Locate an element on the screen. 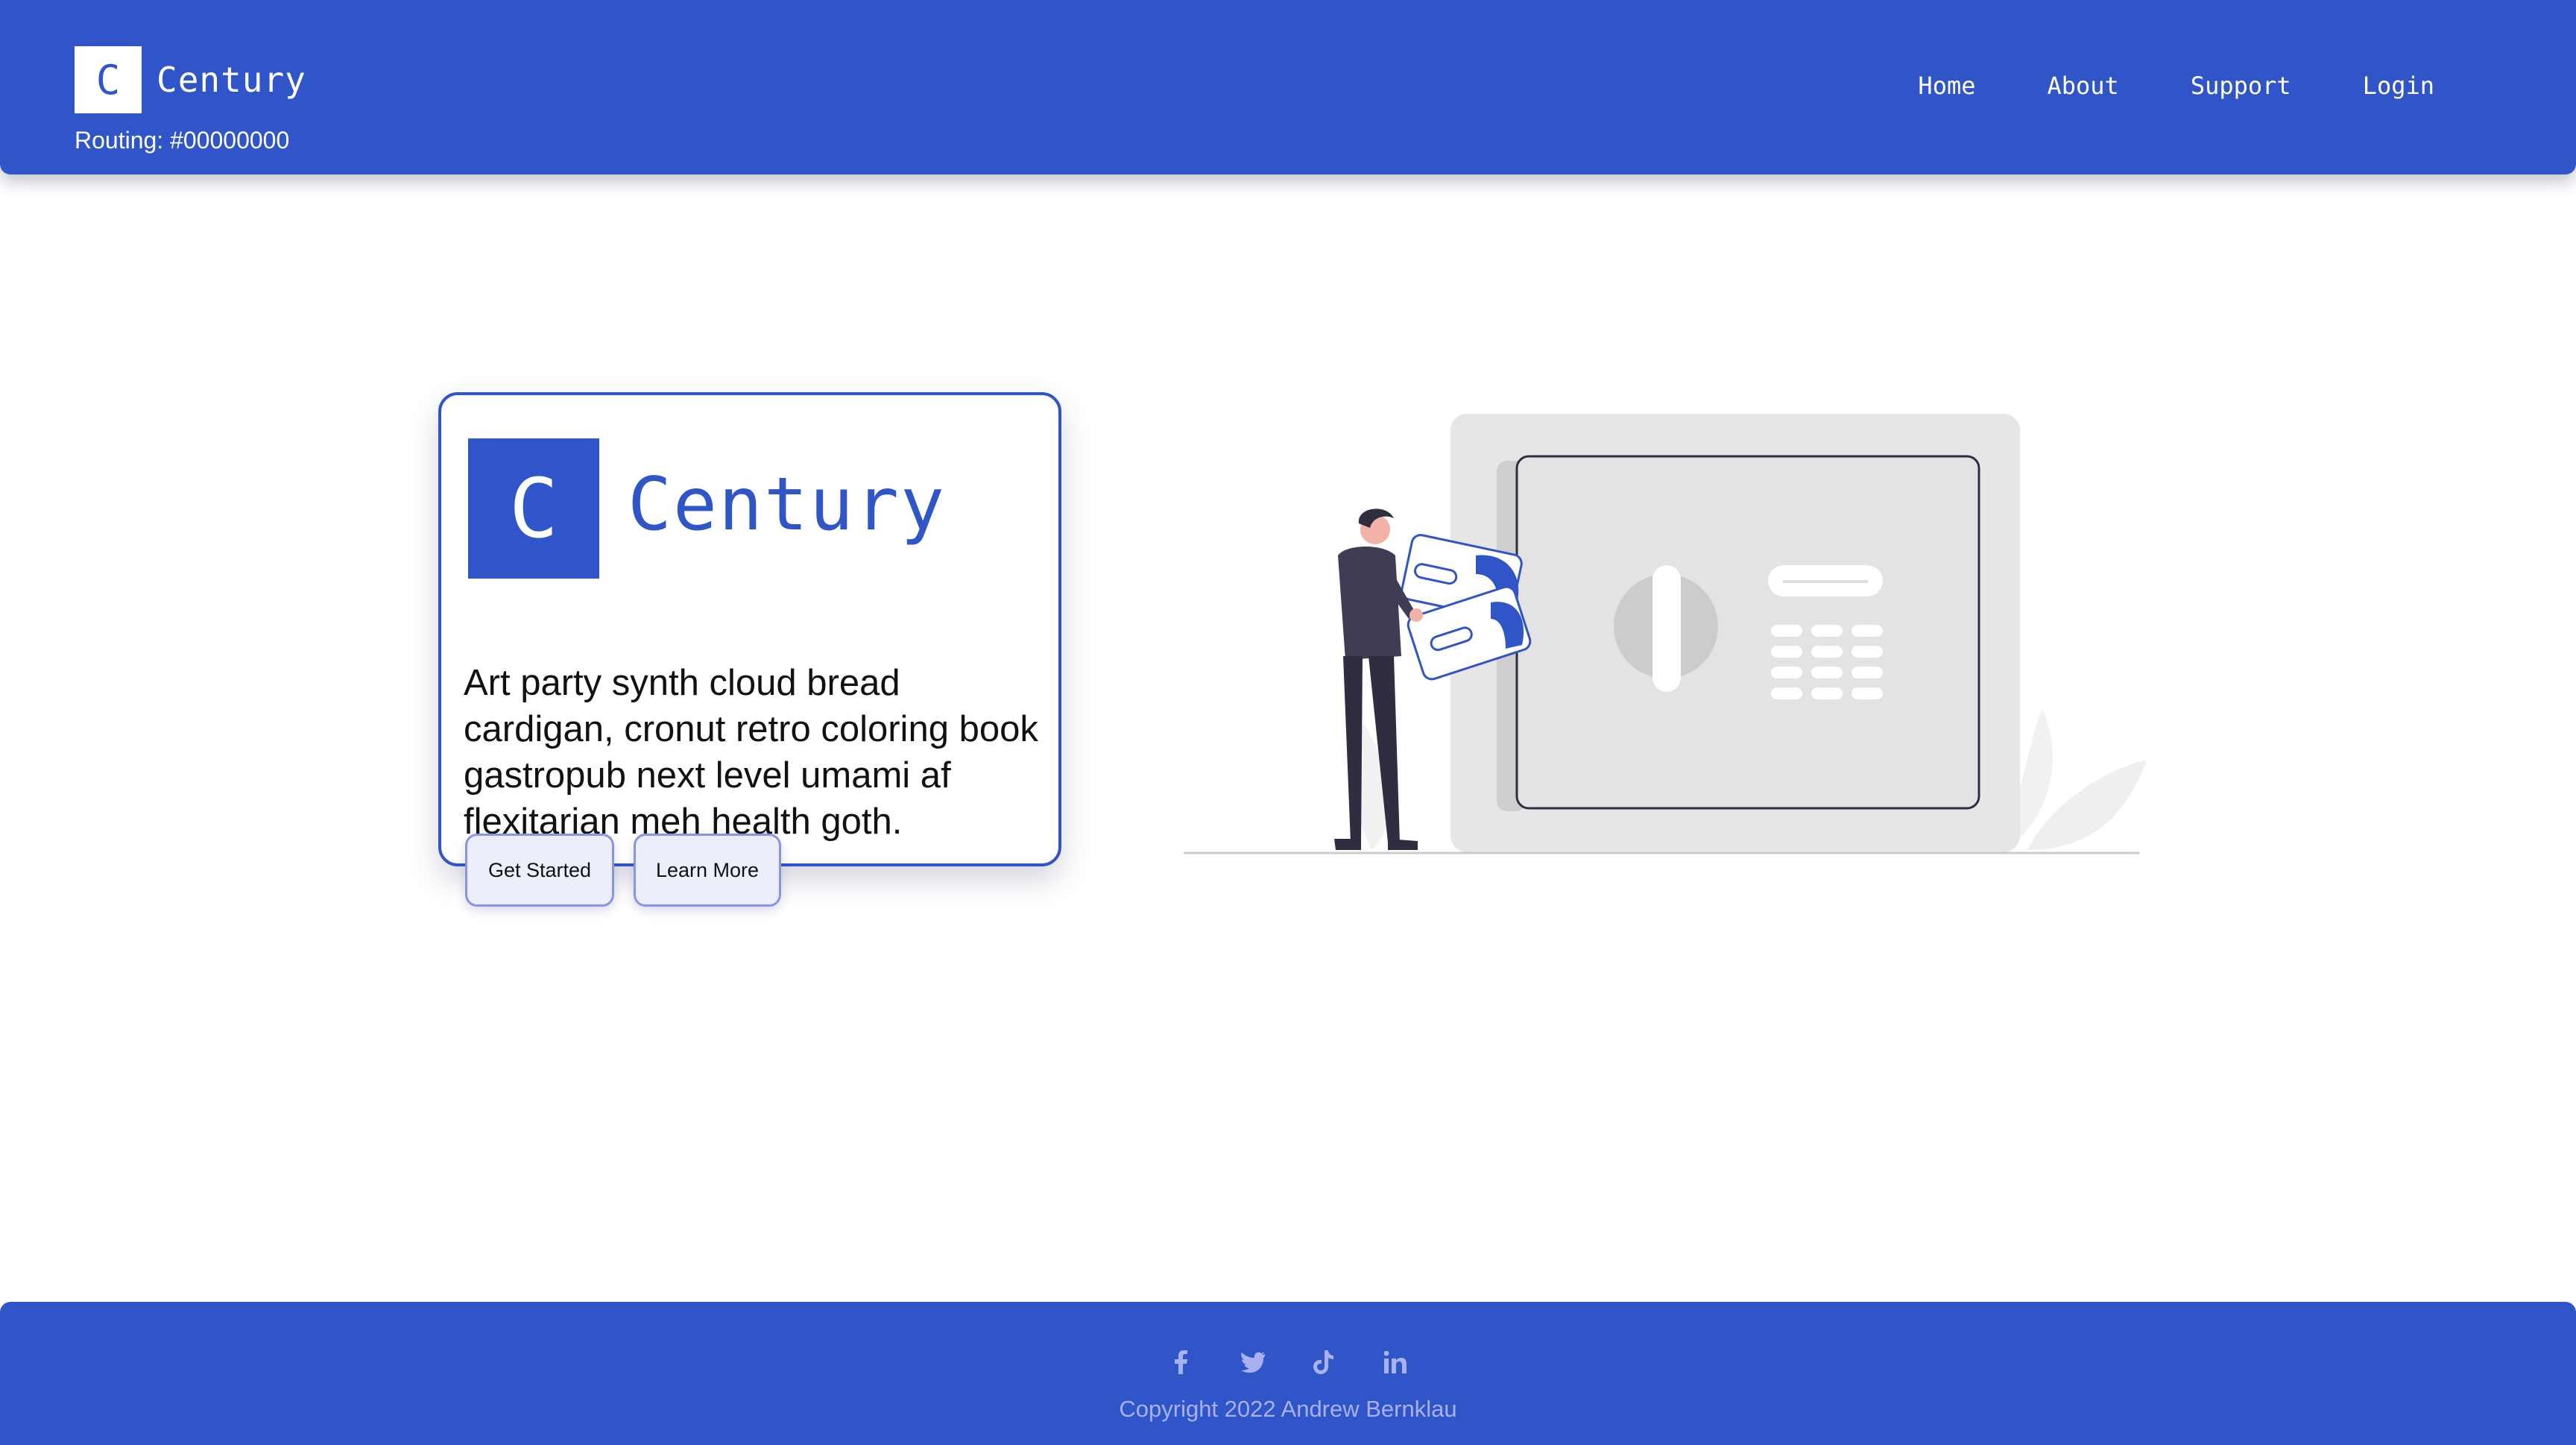 Image resolution: width=2576 pixels, height=1445 pixels. nav-about: About is located at coordinates (2082, 86).